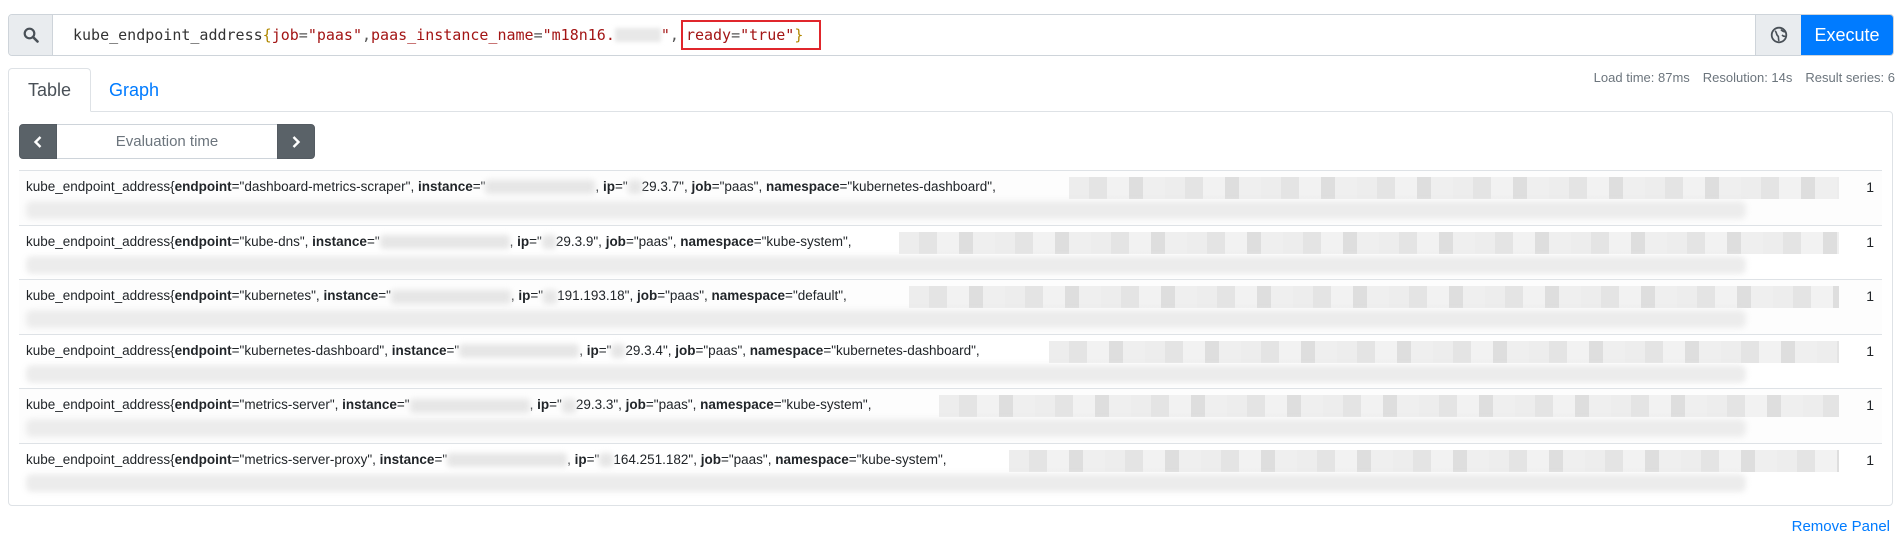 This screenshot has height=551, width=1900. I want to click on tab-graph: Graph, so click(134, 90).